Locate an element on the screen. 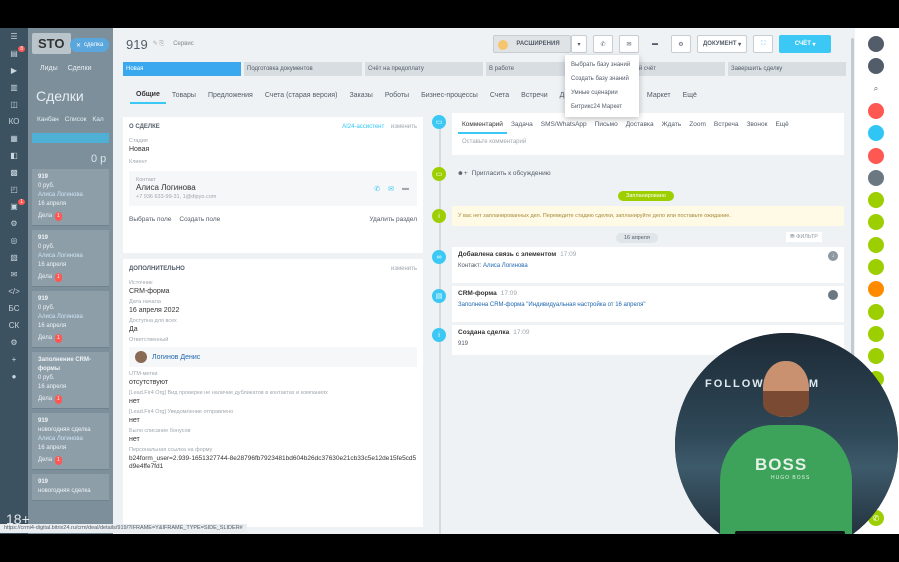 The image size is (899, 562). fullscreen-icon: ⛶ is located at coordinates (763, 44).